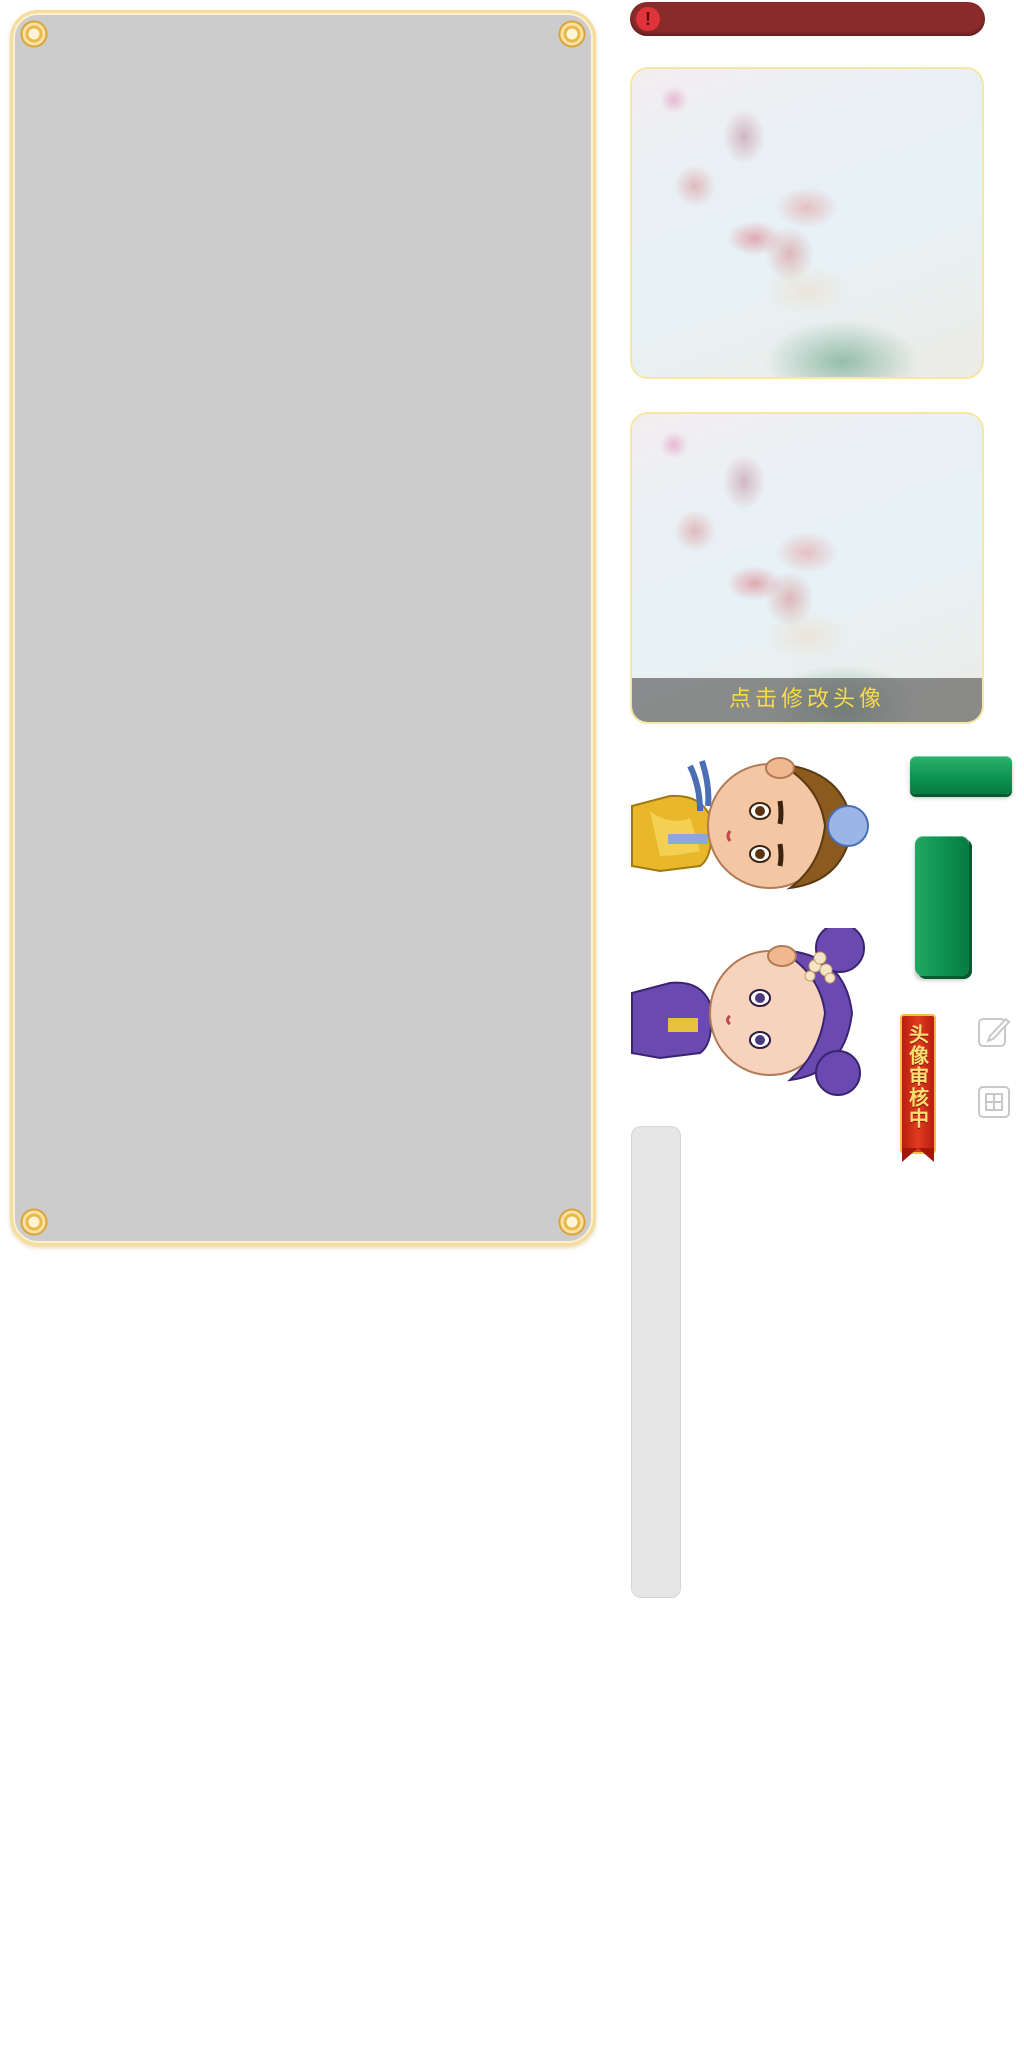 This screenshot has height=2048, width=1024. I want to click on male-character-avatar, so click(755, 828).